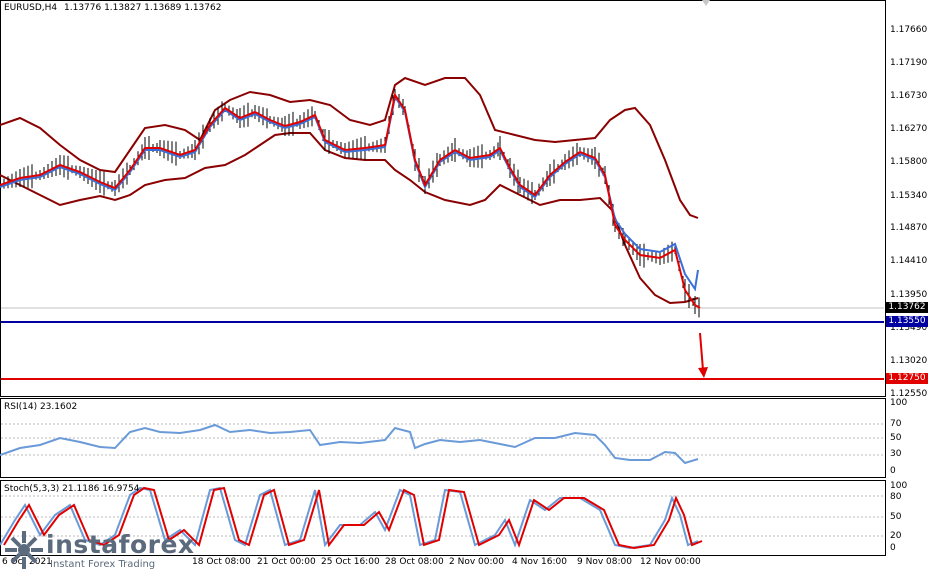 This screenshot has width=931, height=574. What do you see at coordinates (221, 562) in the screenshot?
I see `time-tick-label: 18 Oct 08:00` at bounding box center [221, 562].